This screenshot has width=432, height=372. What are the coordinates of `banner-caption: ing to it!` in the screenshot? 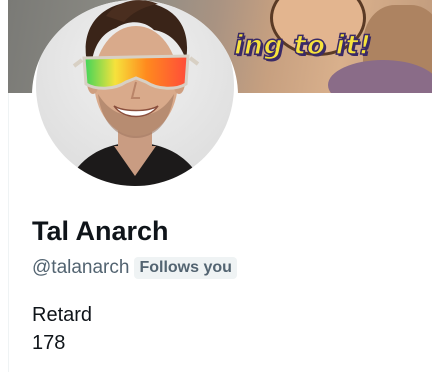 It's located at (302, 45).